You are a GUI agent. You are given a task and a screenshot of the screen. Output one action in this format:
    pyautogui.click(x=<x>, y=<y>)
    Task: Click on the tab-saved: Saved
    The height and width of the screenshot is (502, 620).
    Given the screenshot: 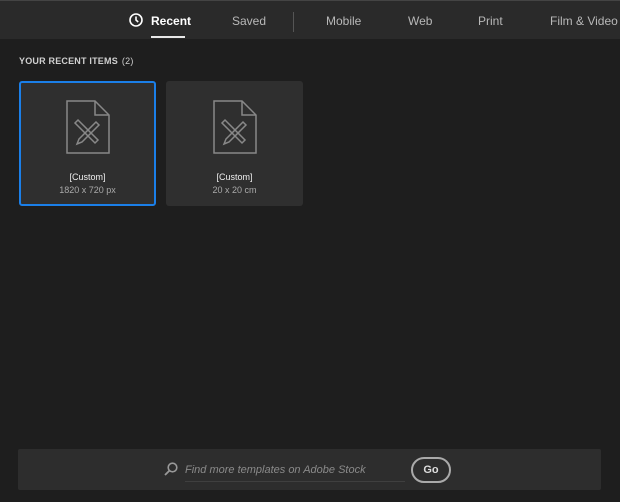 What is the action you would take?
    pyautogui.click(x=249, y=21)
    